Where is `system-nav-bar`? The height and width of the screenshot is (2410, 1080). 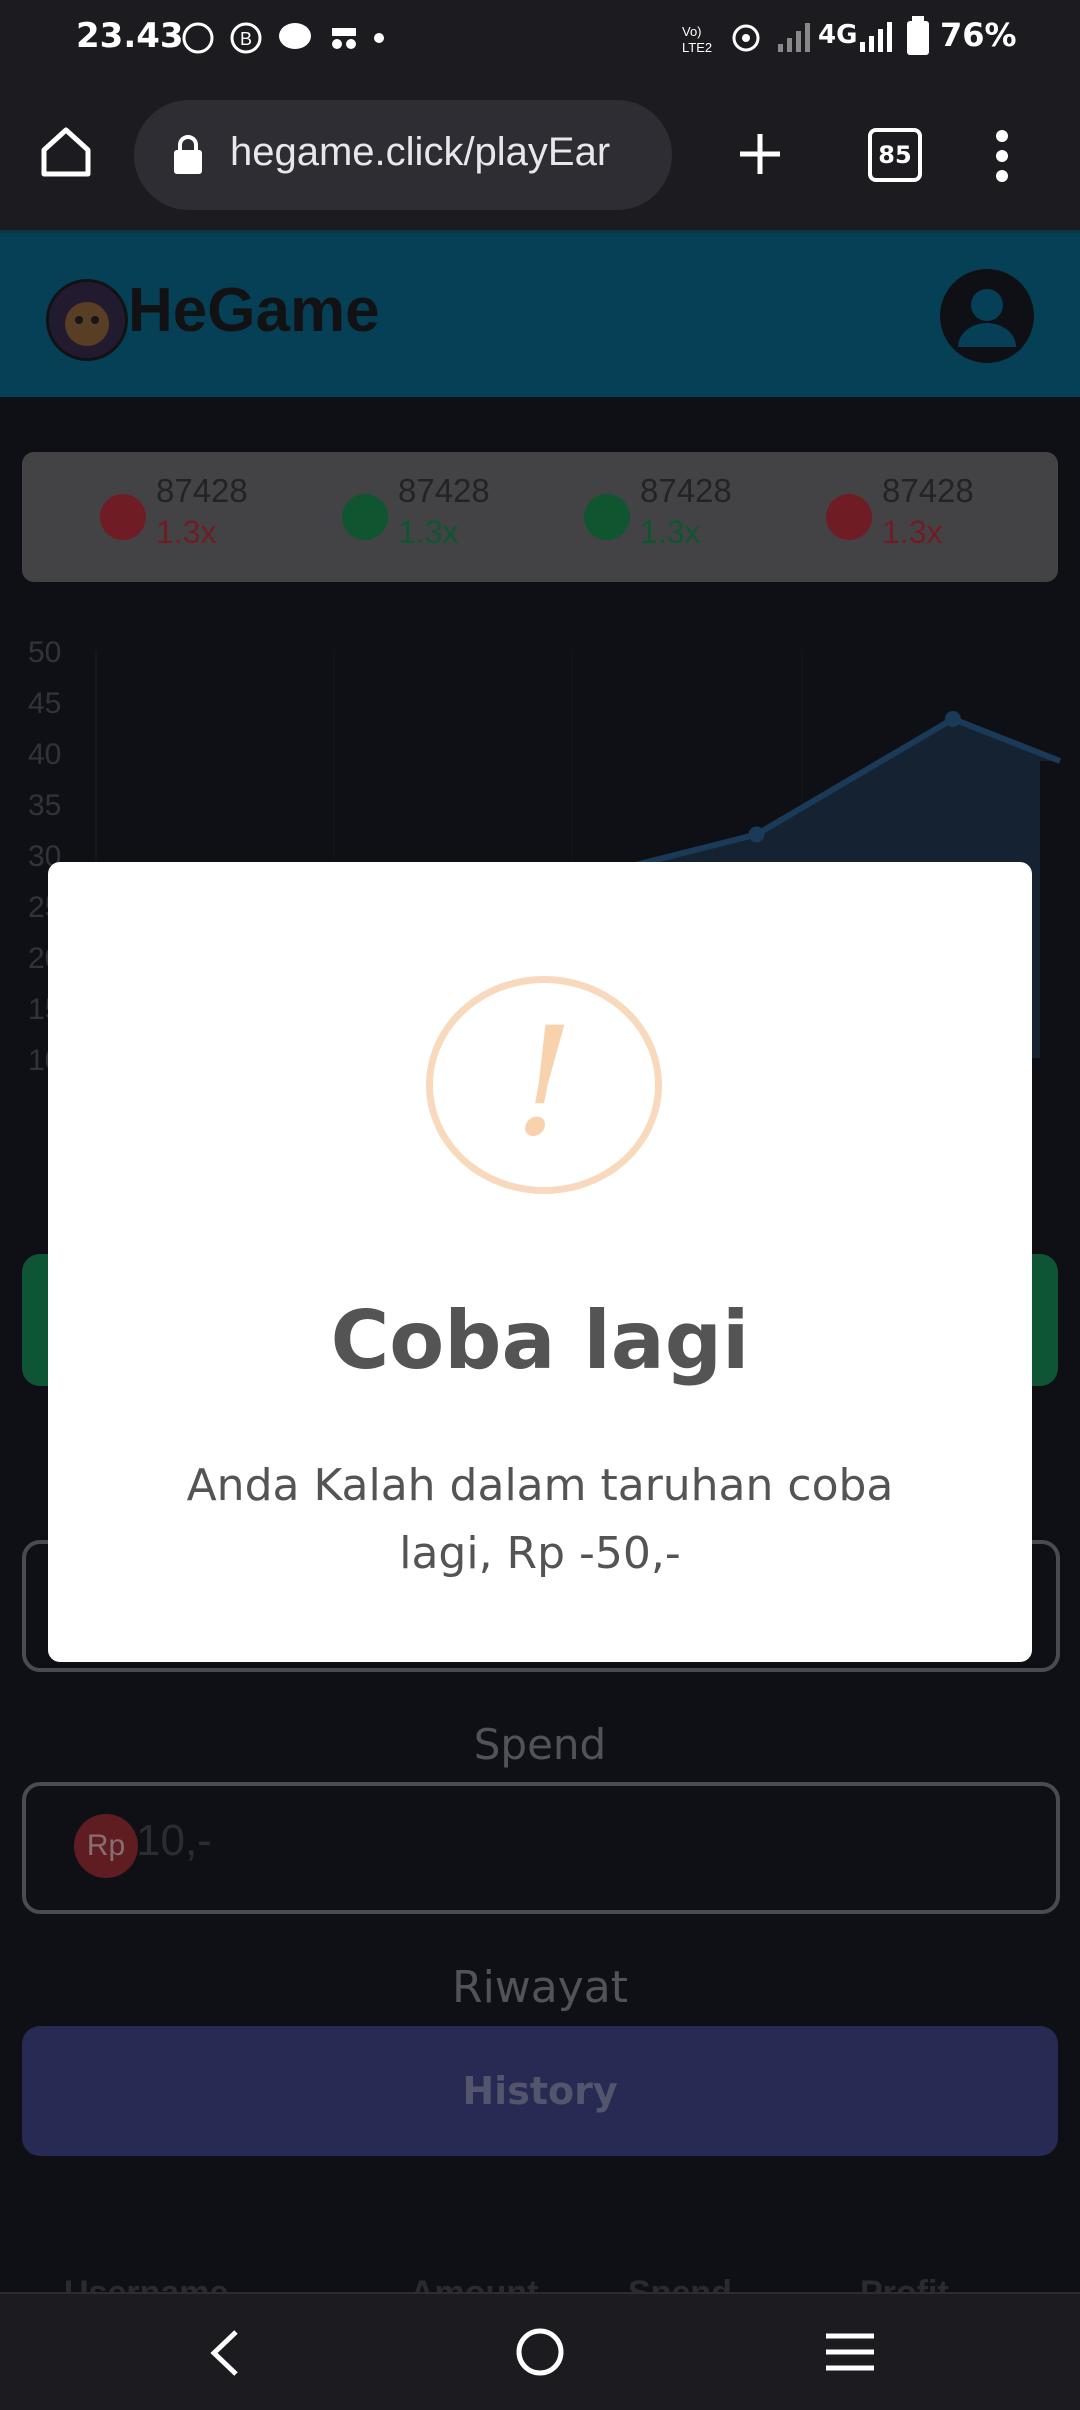
system-nav-bar is located at coordinates (540, 2351).